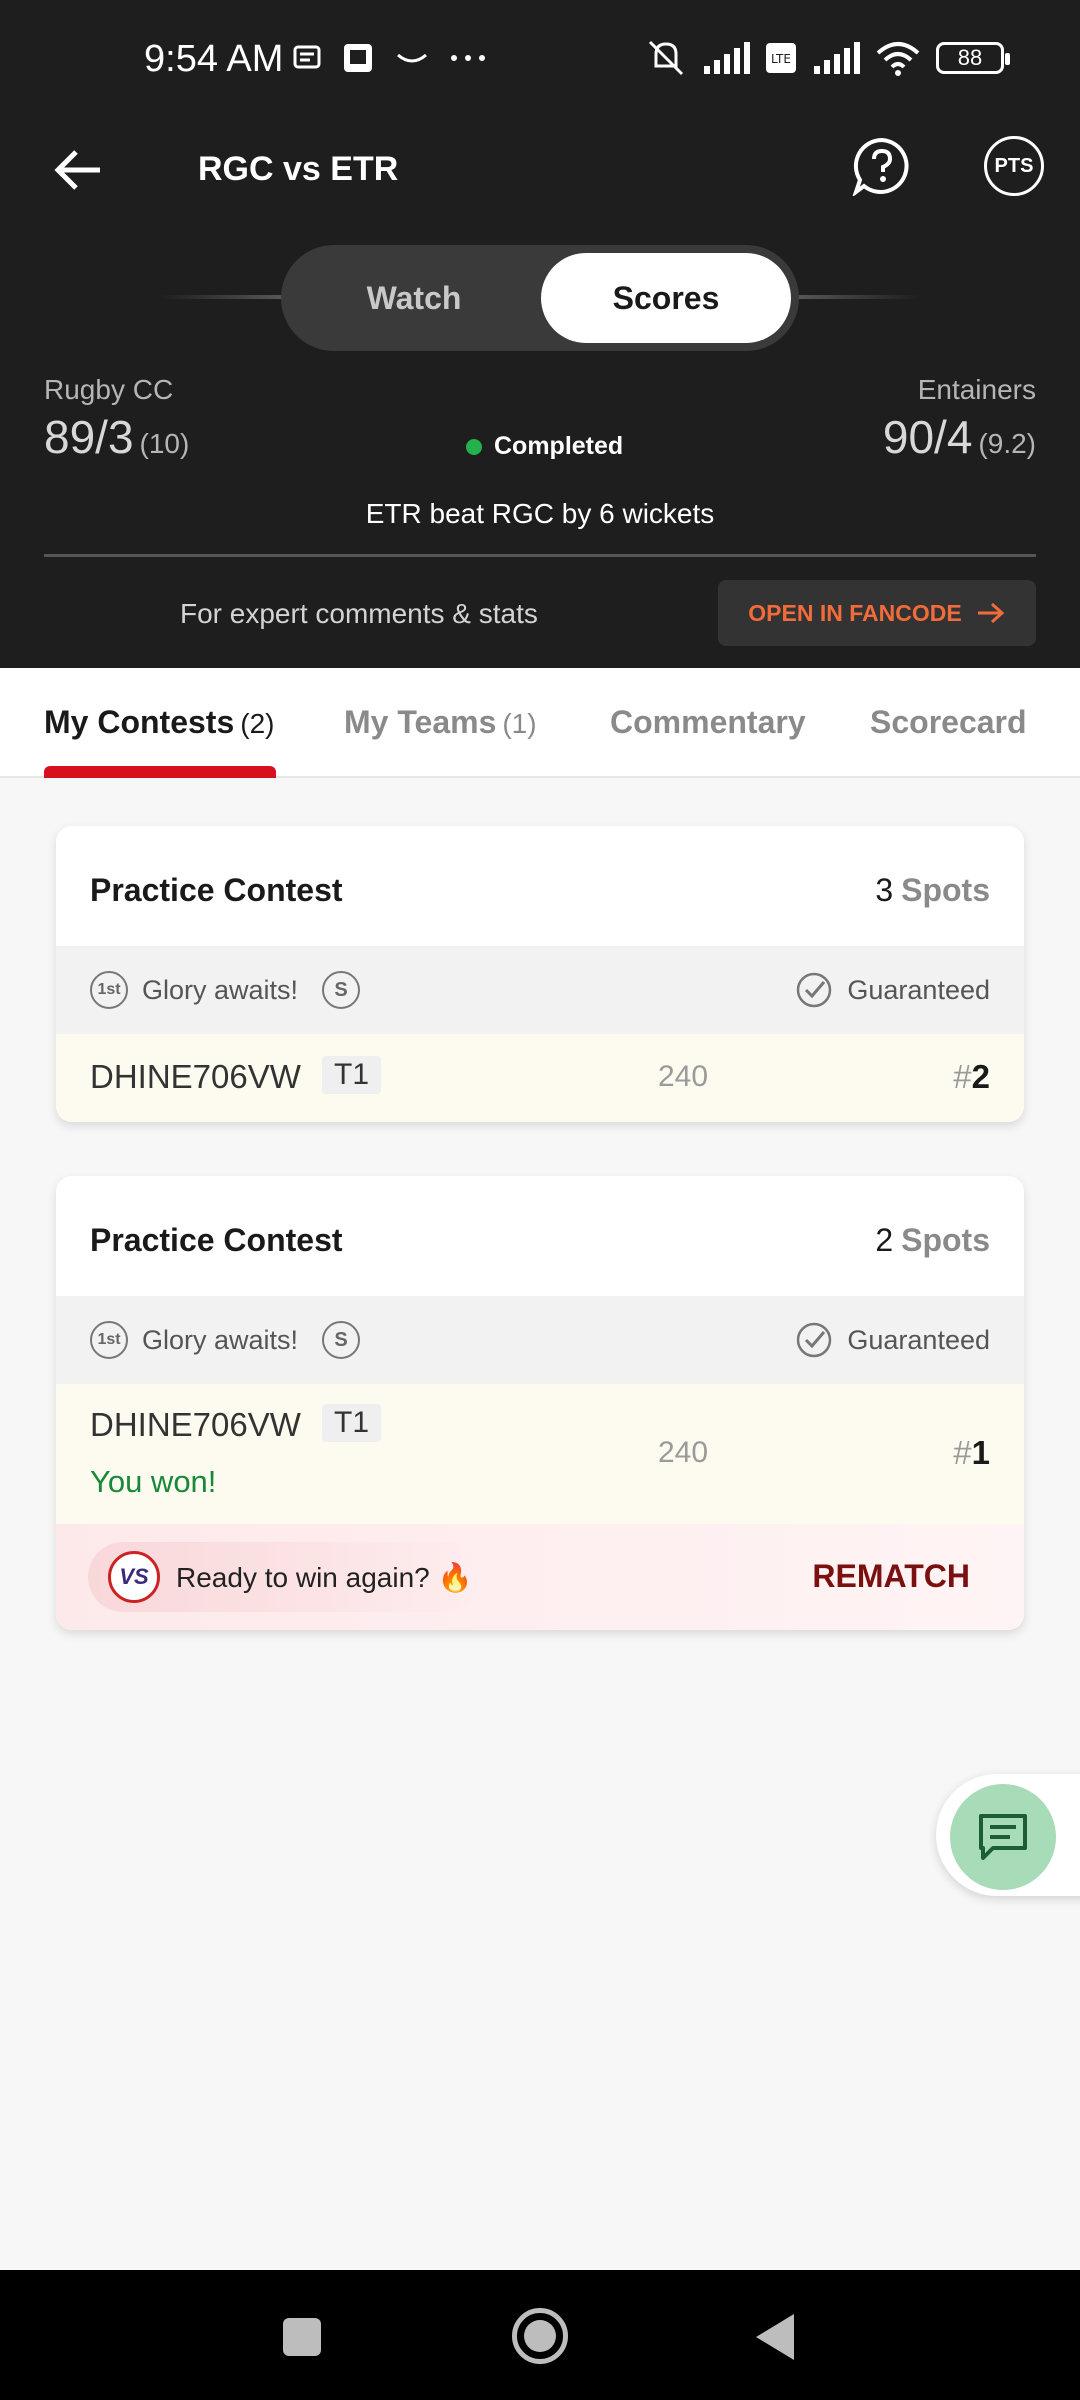  What do you see at coordinates (474, 446) in the screenshot?
I see `status-dot-icon` at bounding box center [474, 446].